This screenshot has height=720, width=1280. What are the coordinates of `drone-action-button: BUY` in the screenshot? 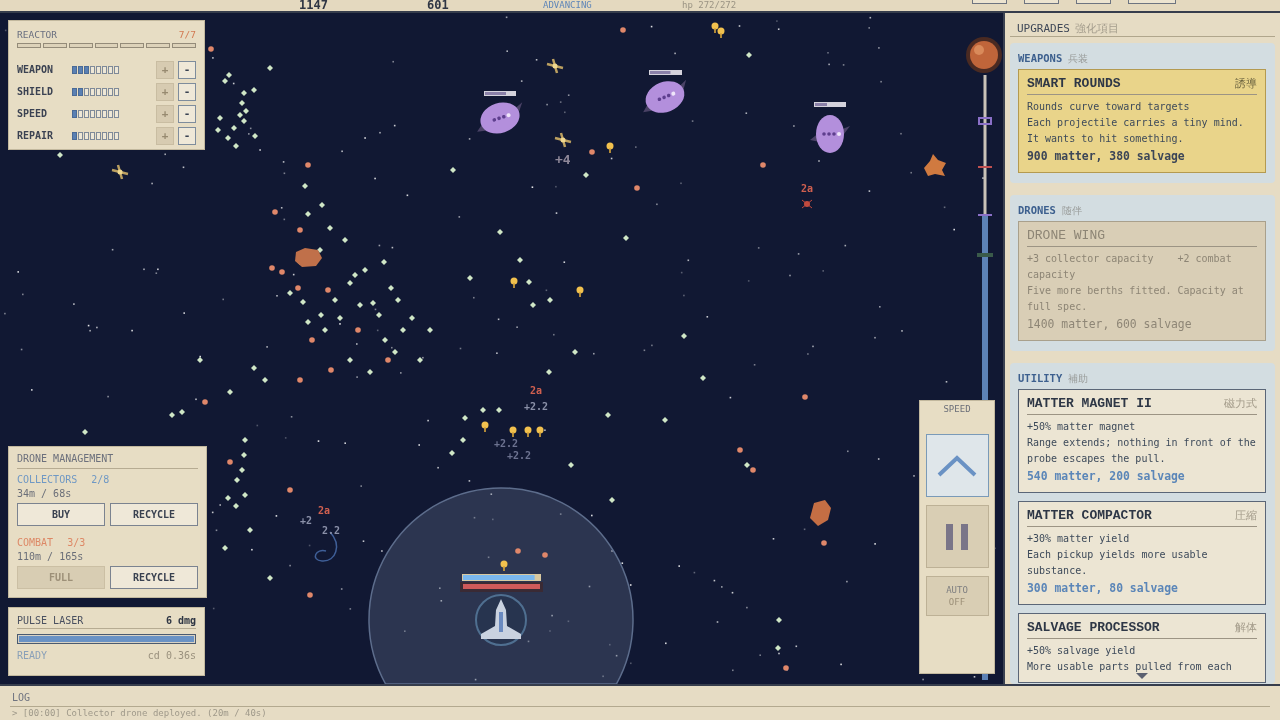 It's located at (61, 514).